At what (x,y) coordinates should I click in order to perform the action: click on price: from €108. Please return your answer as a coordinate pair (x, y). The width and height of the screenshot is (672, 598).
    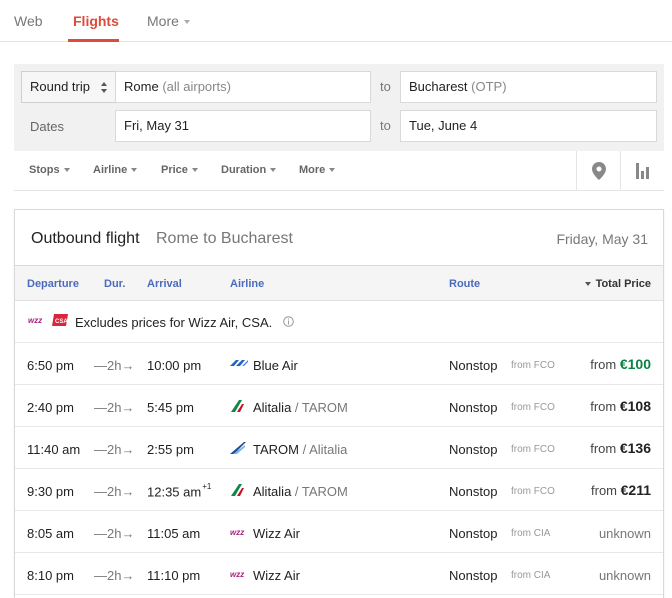
    Looking at the image, I should click on (620, 406).